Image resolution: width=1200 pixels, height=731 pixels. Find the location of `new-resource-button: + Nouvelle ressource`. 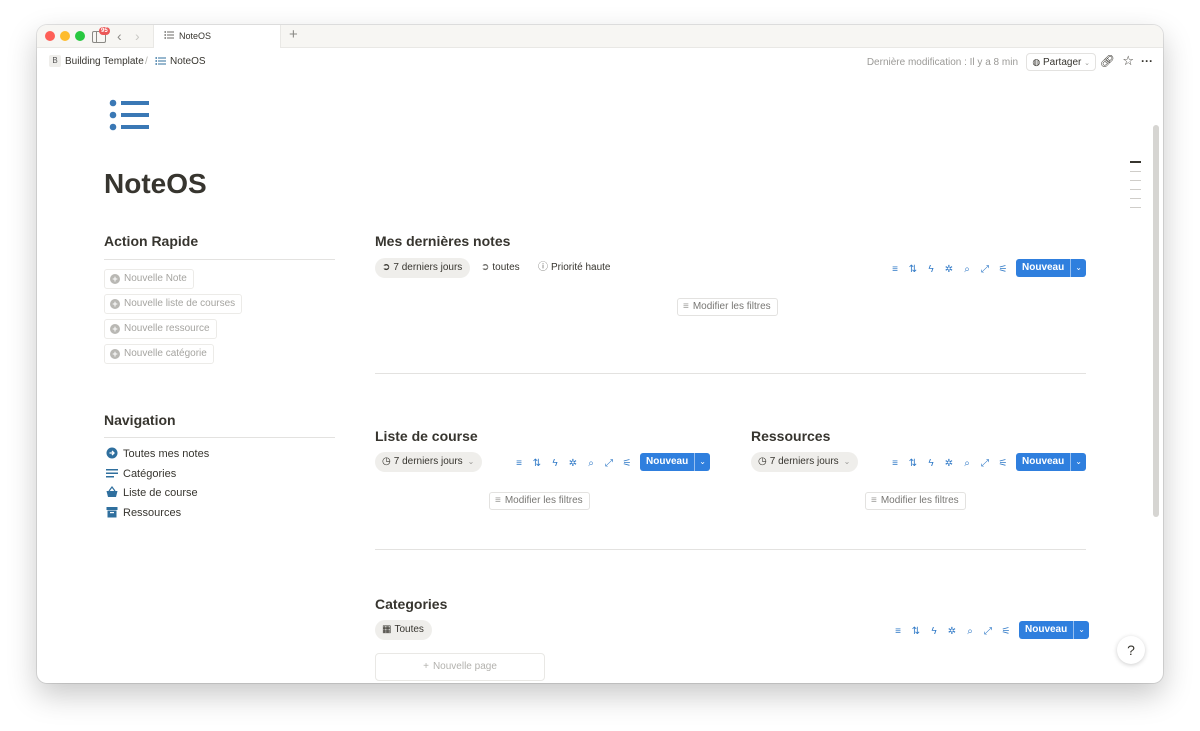

new-resource-button: + Nouvelle ressource is located at coordinates (160, 329).